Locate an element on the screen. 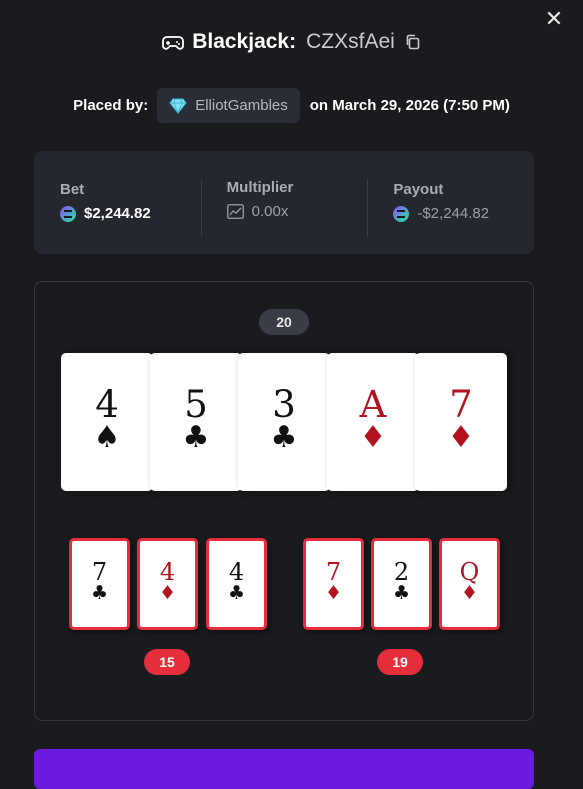 The width and height of the screenshot is (583, 789). primary-action-button is located at coordinates (284, 769).